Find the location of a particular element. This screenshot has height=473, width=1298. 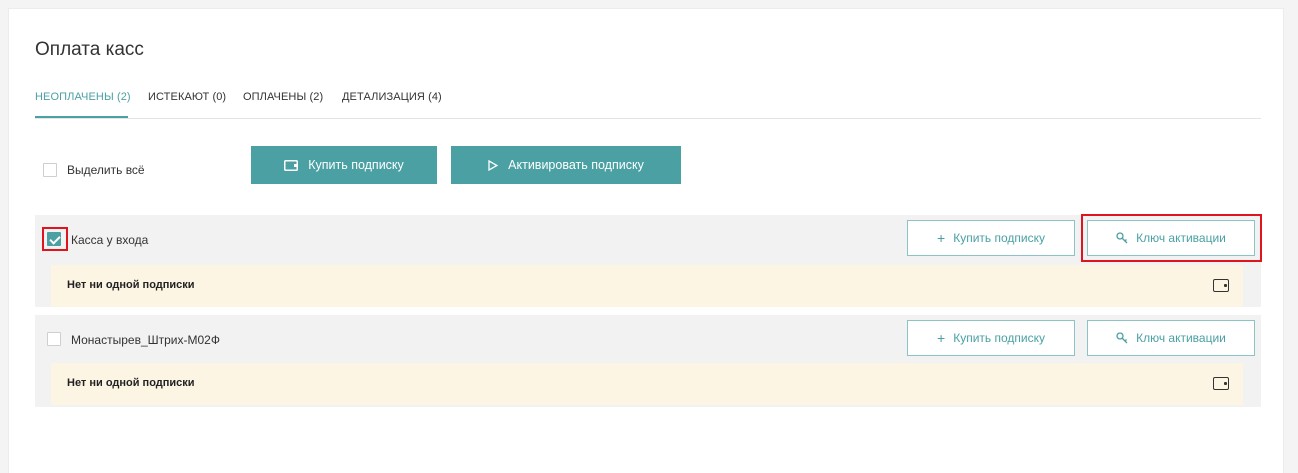

page-title: Оплата касс is located at coordinates (89, 49).